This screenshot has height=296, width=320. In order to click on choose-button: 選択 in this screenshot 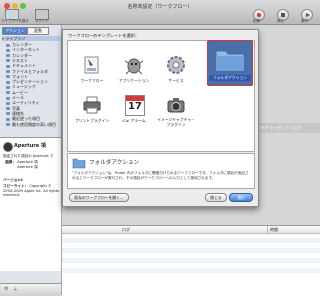, I will do `click(241, 197)`.